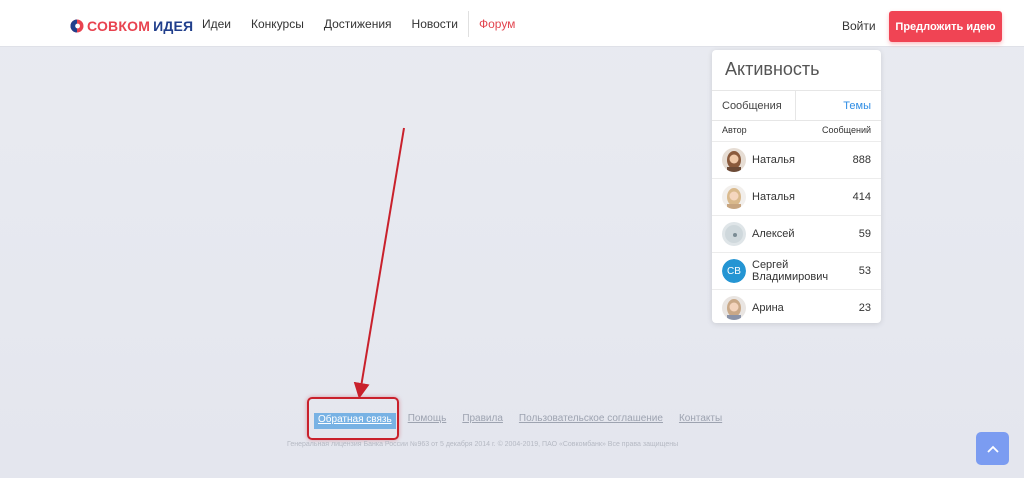 Image resolution: width=1024 pixels, height=478 pixels. What do you see at coordinates (482, 421) in the screenshot?
I see `footer-link-rules: Правила` at bounding box center [482, 421].